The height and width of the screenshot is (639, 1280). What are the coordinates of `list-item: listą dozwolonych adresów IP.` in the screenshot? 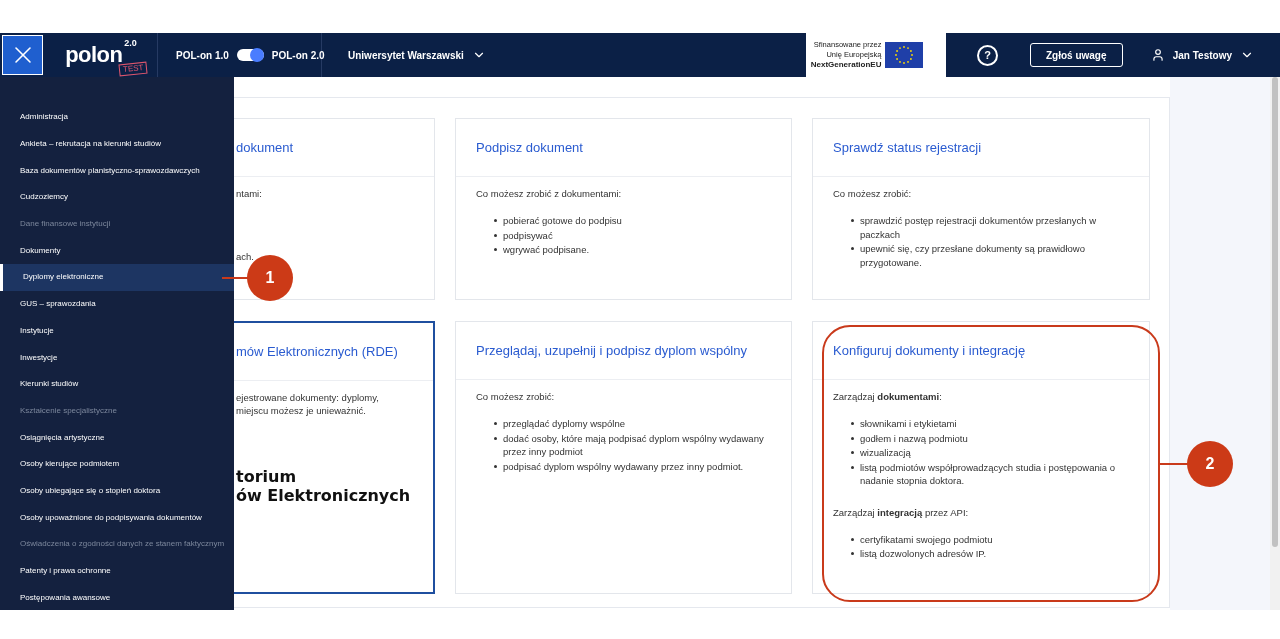 It's located at (923, 554).